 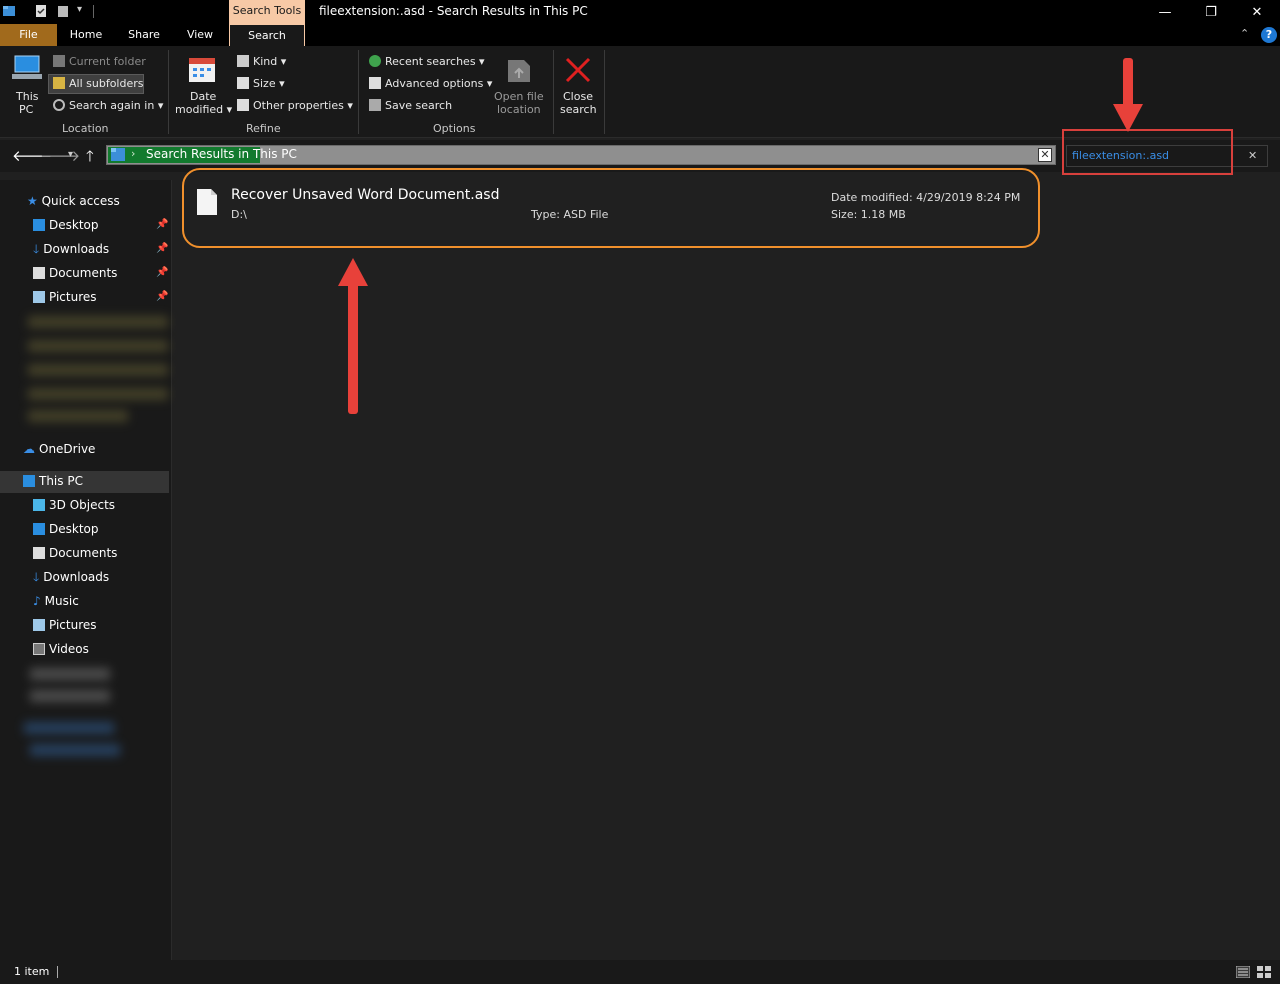 I want to click on sidebar-item-pictures: Pictures, so click(x=65, y=297).